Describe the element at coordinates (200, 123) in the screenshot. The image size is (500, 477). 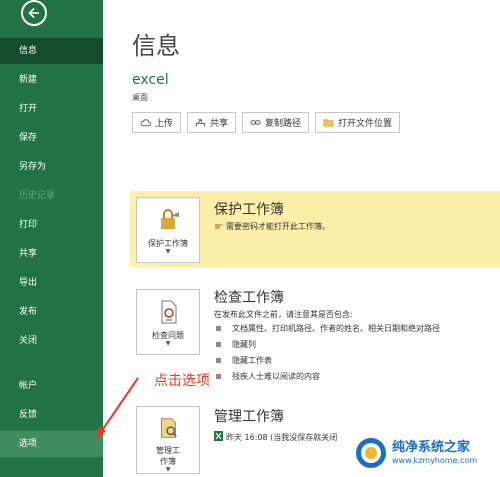
I see `share-icon` at that location.